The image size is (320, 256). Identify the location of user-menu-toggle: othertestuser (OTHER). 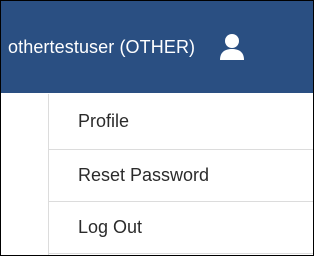
(126, 47).